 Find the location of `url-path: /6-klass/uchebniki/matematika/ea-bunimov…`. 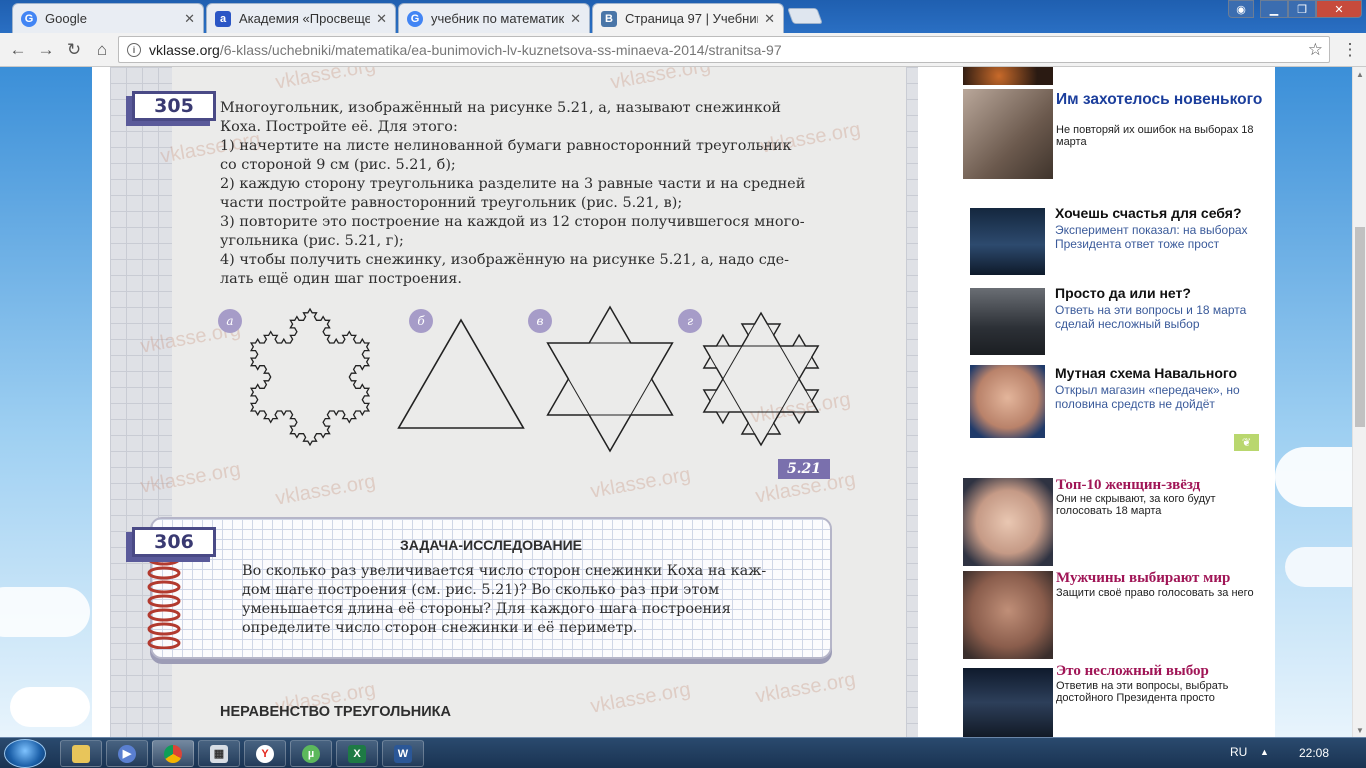

url-path: /6-klass/uchebniki/matematika/ea-bunimov… is located at coordinates (500, 49).